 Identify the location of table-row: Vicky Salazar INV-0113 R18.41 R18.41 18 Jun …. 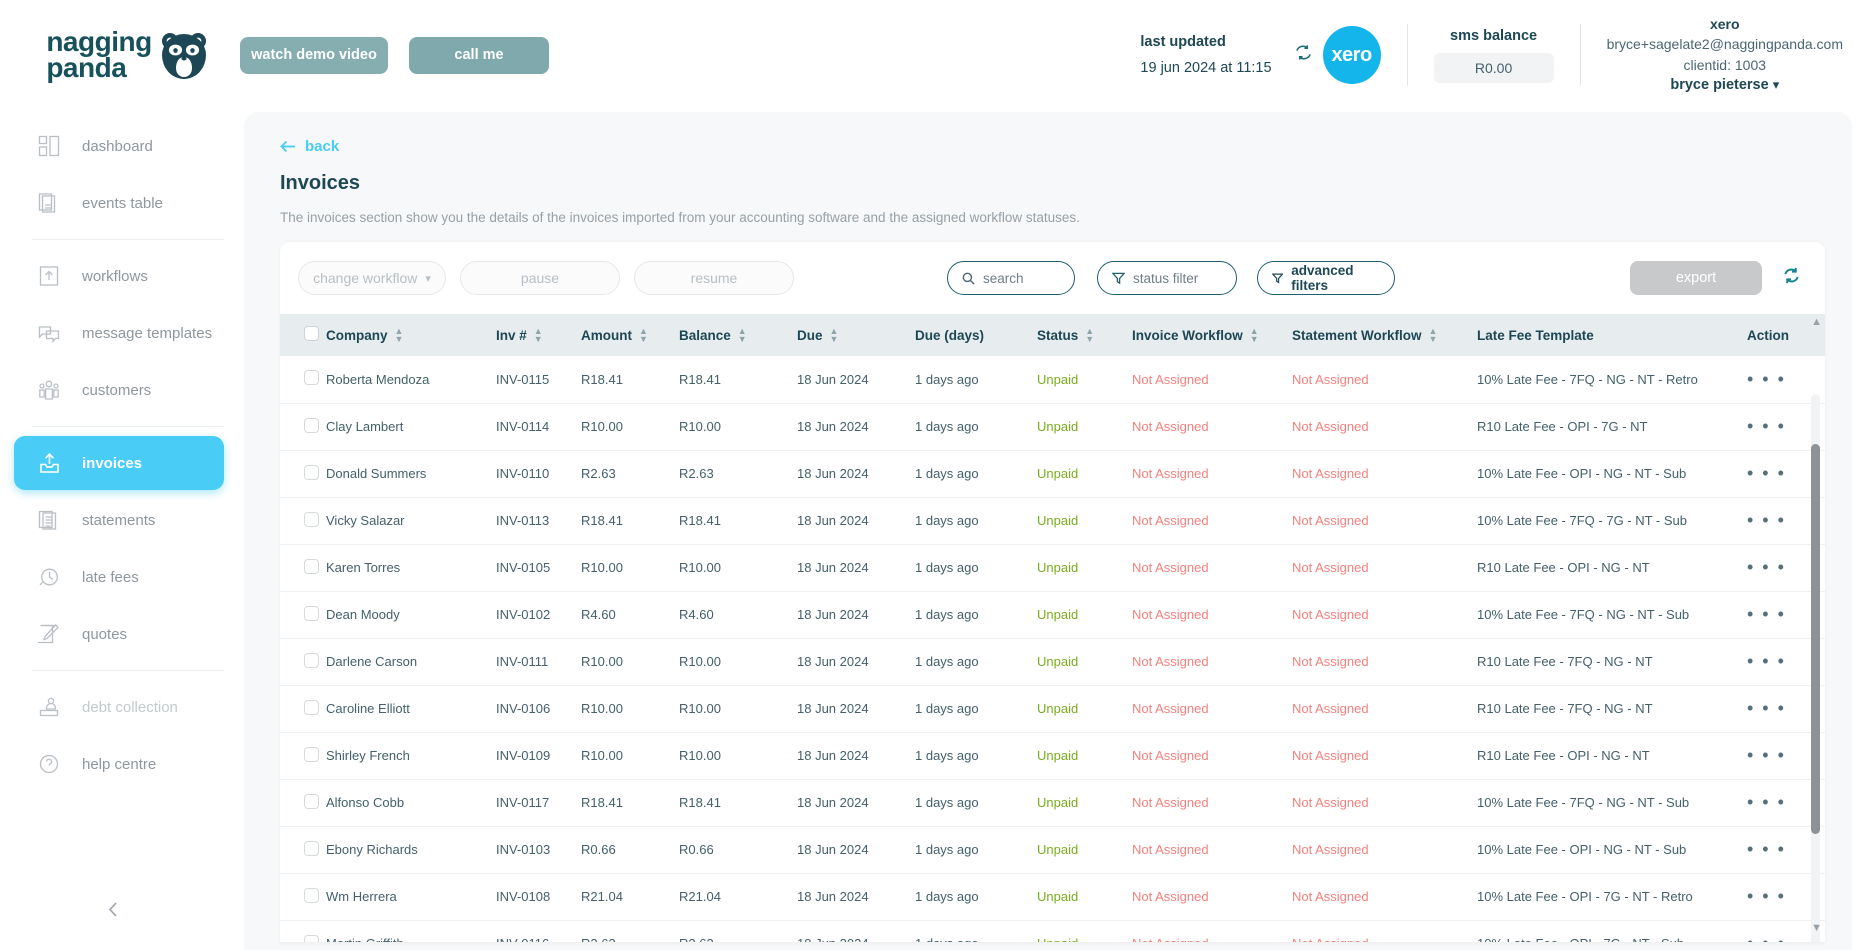
(1052, 521).